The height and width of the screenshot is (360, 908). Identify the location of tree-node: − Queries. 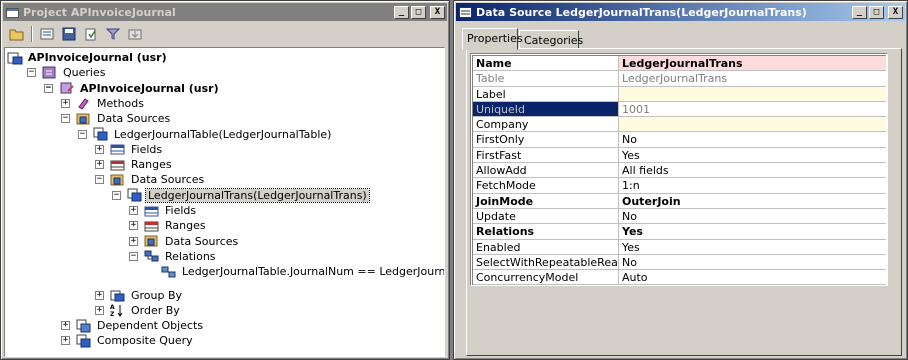
(67, 72).